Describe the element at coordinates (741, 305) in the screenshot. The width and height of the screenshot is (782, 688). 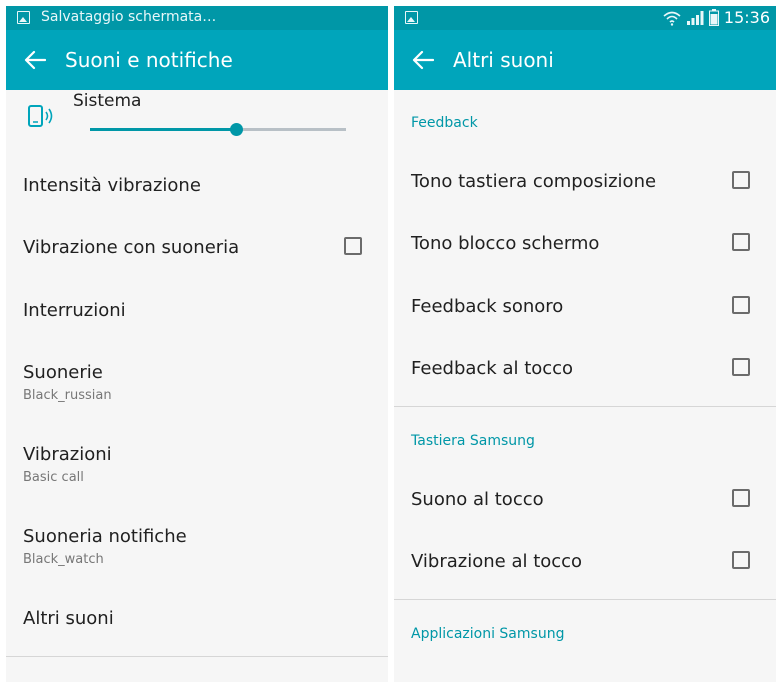
I see `sound-feedback-checkbox` at that location.